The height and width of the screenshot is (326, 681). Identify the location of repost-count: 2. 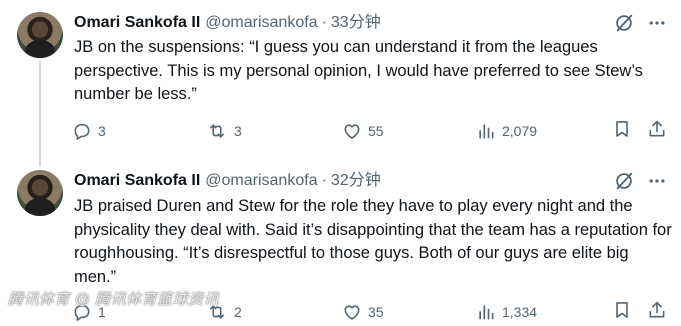
(238, 312).